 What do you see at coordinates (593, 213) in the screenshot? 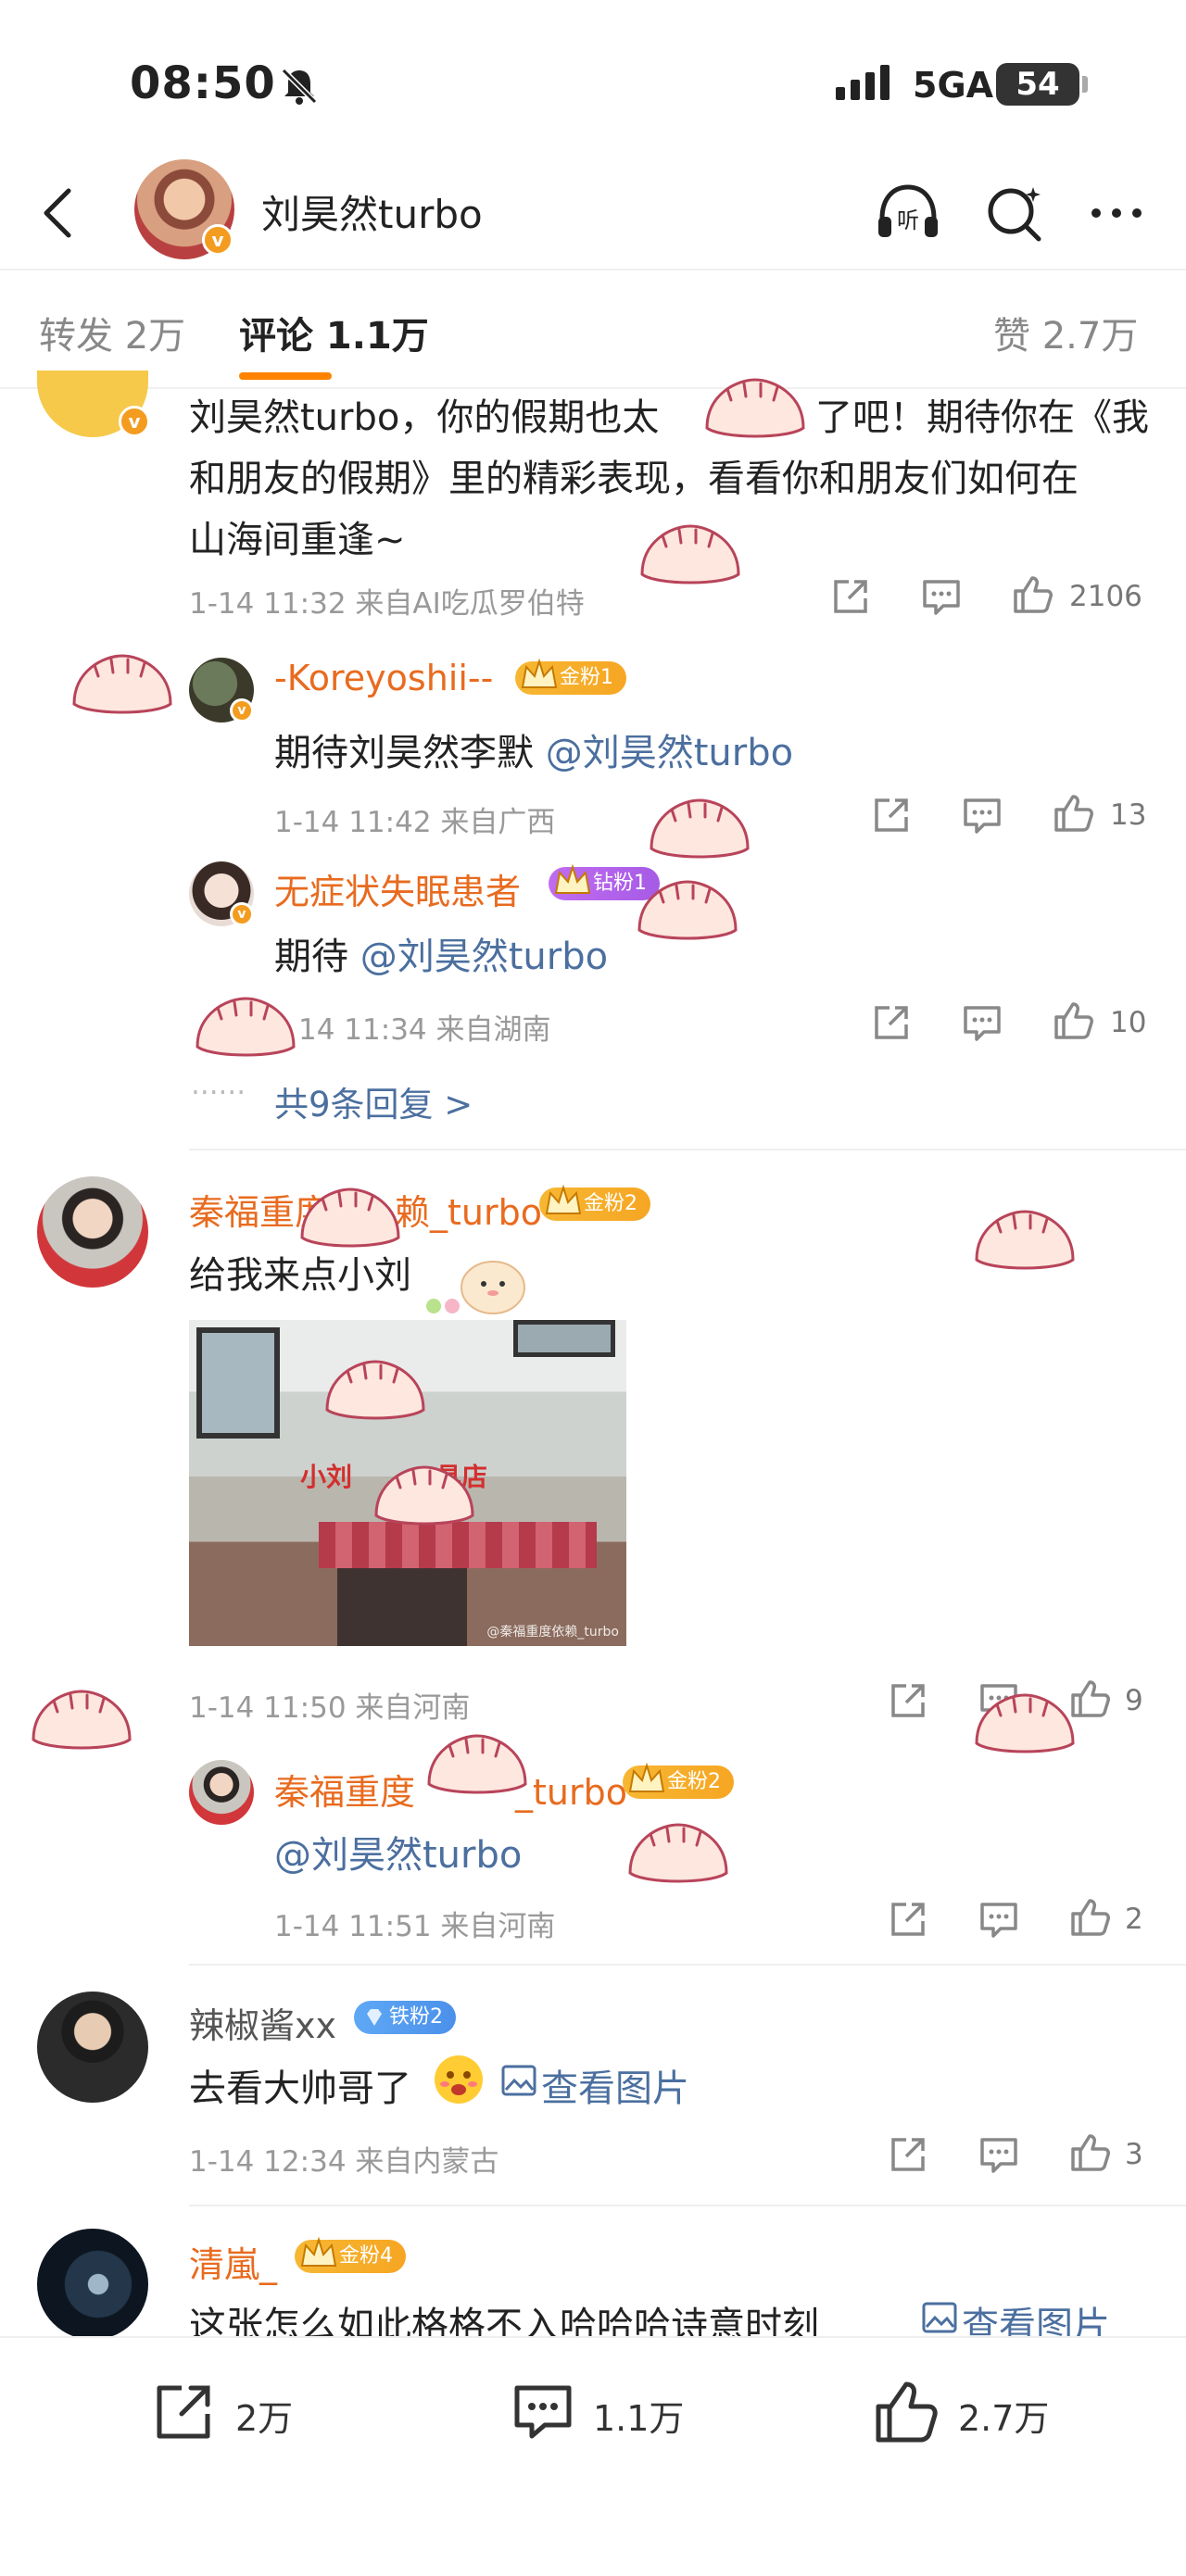
I see `header: v 刘昊然turbo 听` at bounding box center [593, 213].